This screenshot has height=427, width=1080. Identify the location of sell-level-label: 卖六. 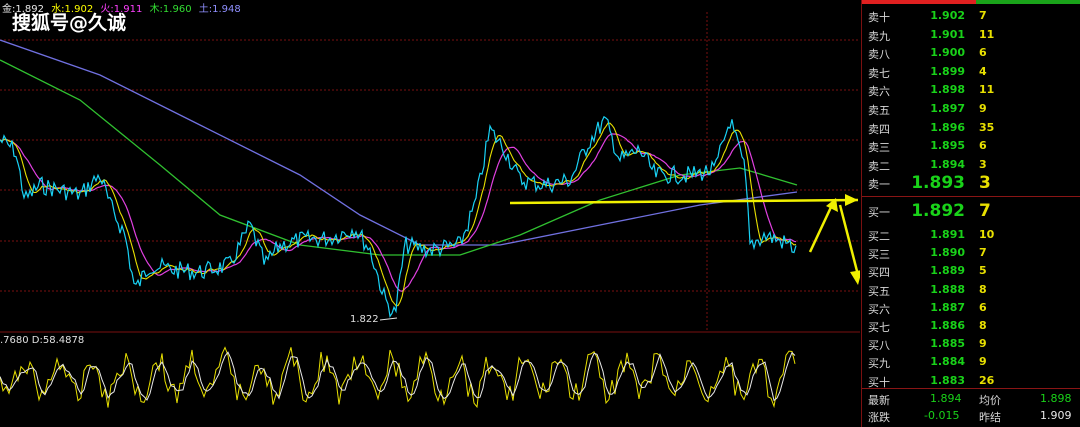
(879, 92).